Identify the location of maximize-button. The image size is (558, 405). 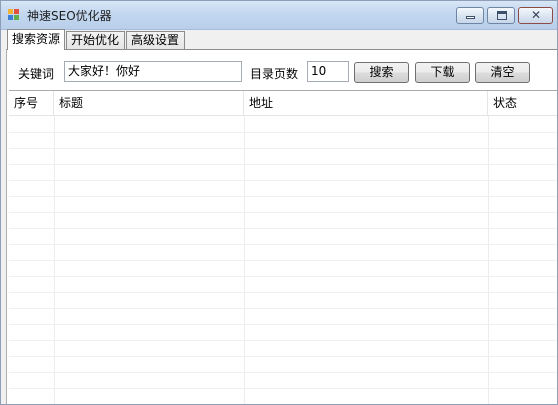
(501, 15).